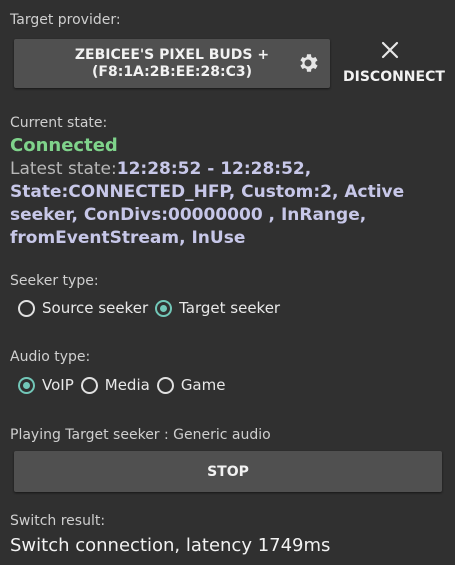 The width and height of the screenshot is (455, 565). I want to click on audio-type-group: VoIP Media Game, so click(125, 385).